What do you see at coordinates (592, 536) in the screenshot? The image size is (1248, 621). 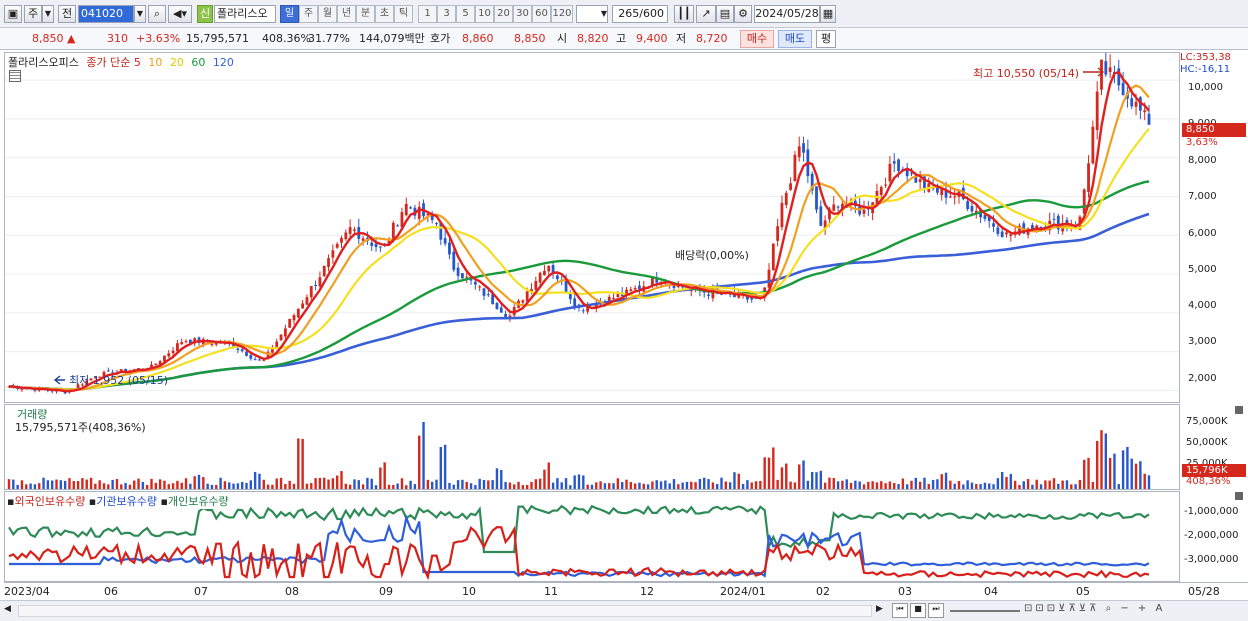 I see `holding-panel: ▪외국인보유수량 ▪기관보유수량 ▪개인보유수량` at bounding box center [592, 536].